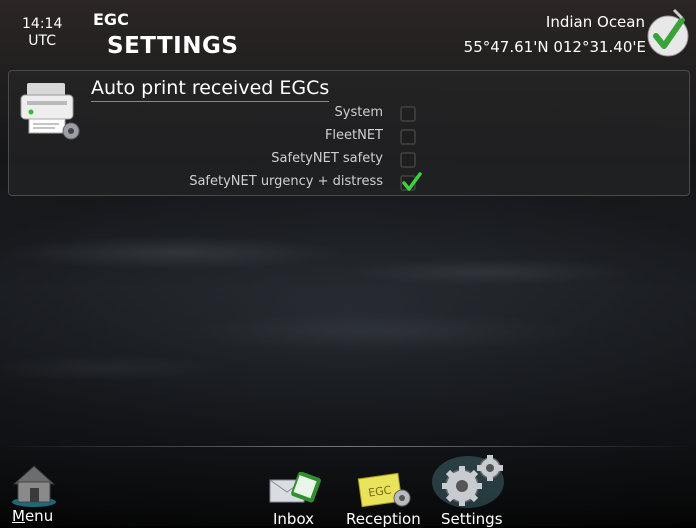 Image resolution: width=696 pixels, height=528 pixels. Describe the element at coordinates (408, 137) in the screenshot. I see `fleetnet-checkbox` at that location.